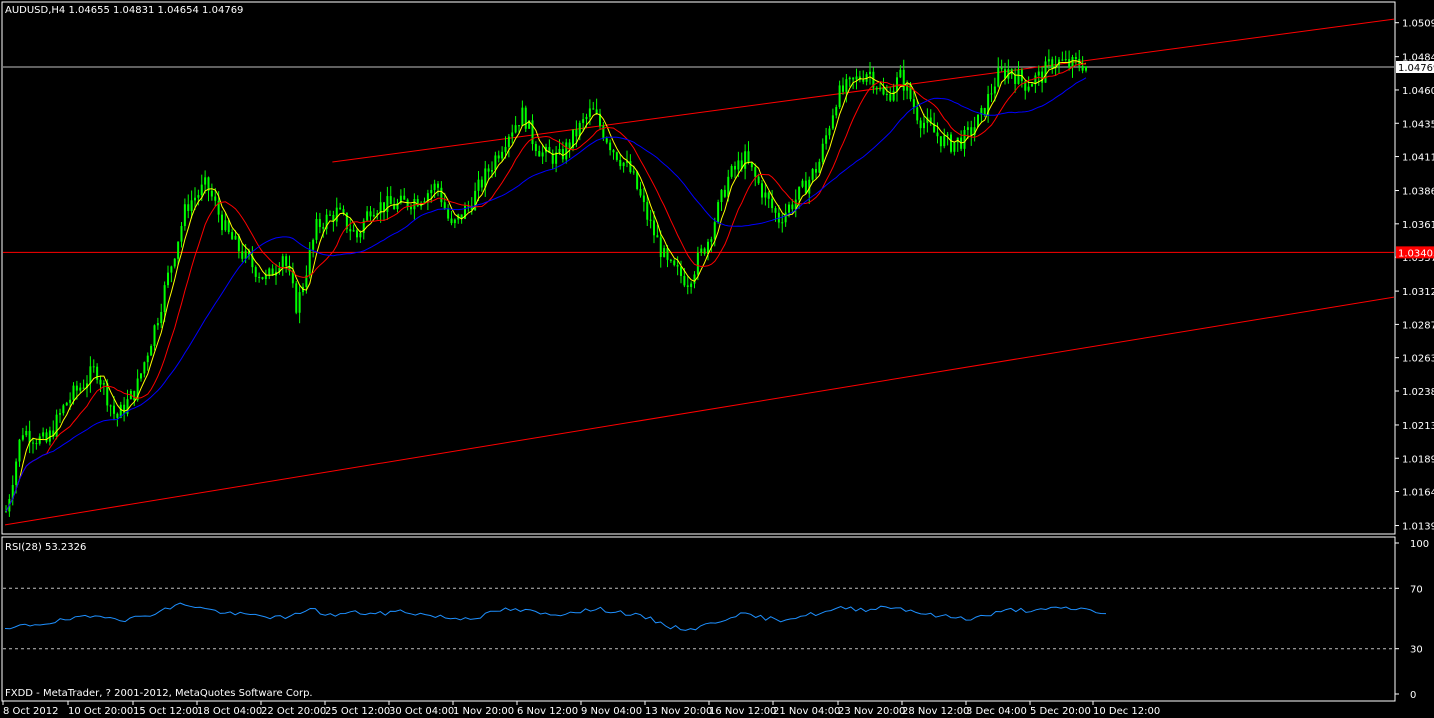 The width and height of the screenshot is (1434, 718). Describe the element at coordinates (678, 711) in the screenshot. I see `time-tick-label: 13 Nov 20:00` at that location.